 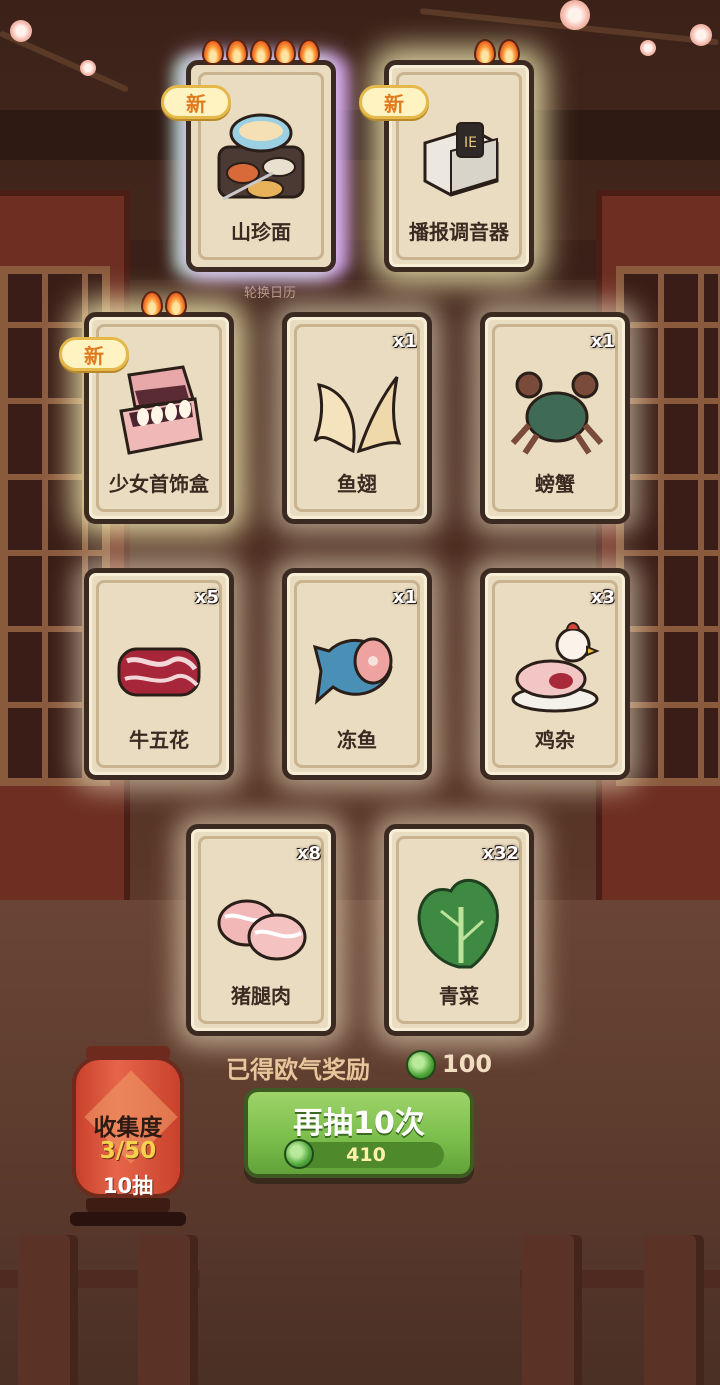 I want to click on card-pork-leg: x8 猪腿肉, so click(x=261, y=930).